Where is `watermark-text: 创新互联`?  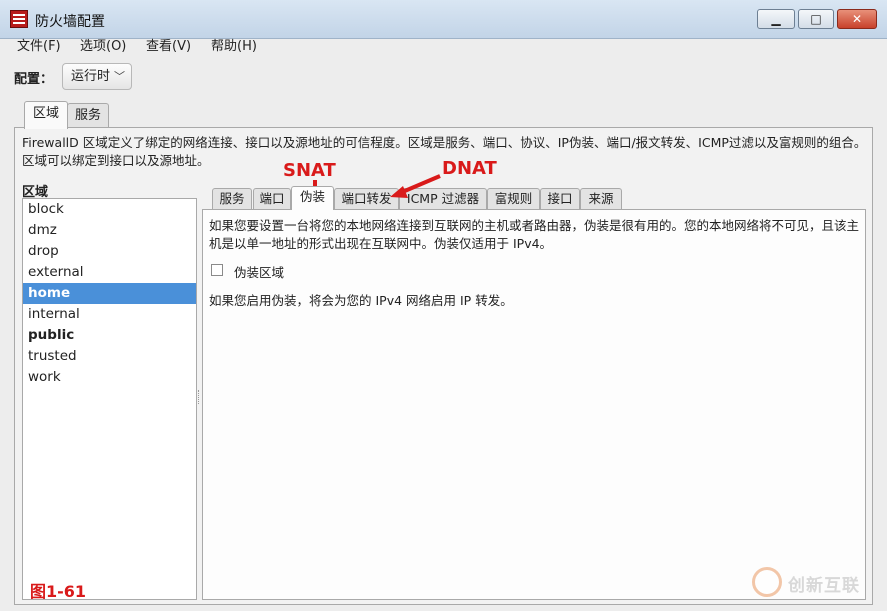 watermark-text: 创新互联 is located at coordinates (824, 586).